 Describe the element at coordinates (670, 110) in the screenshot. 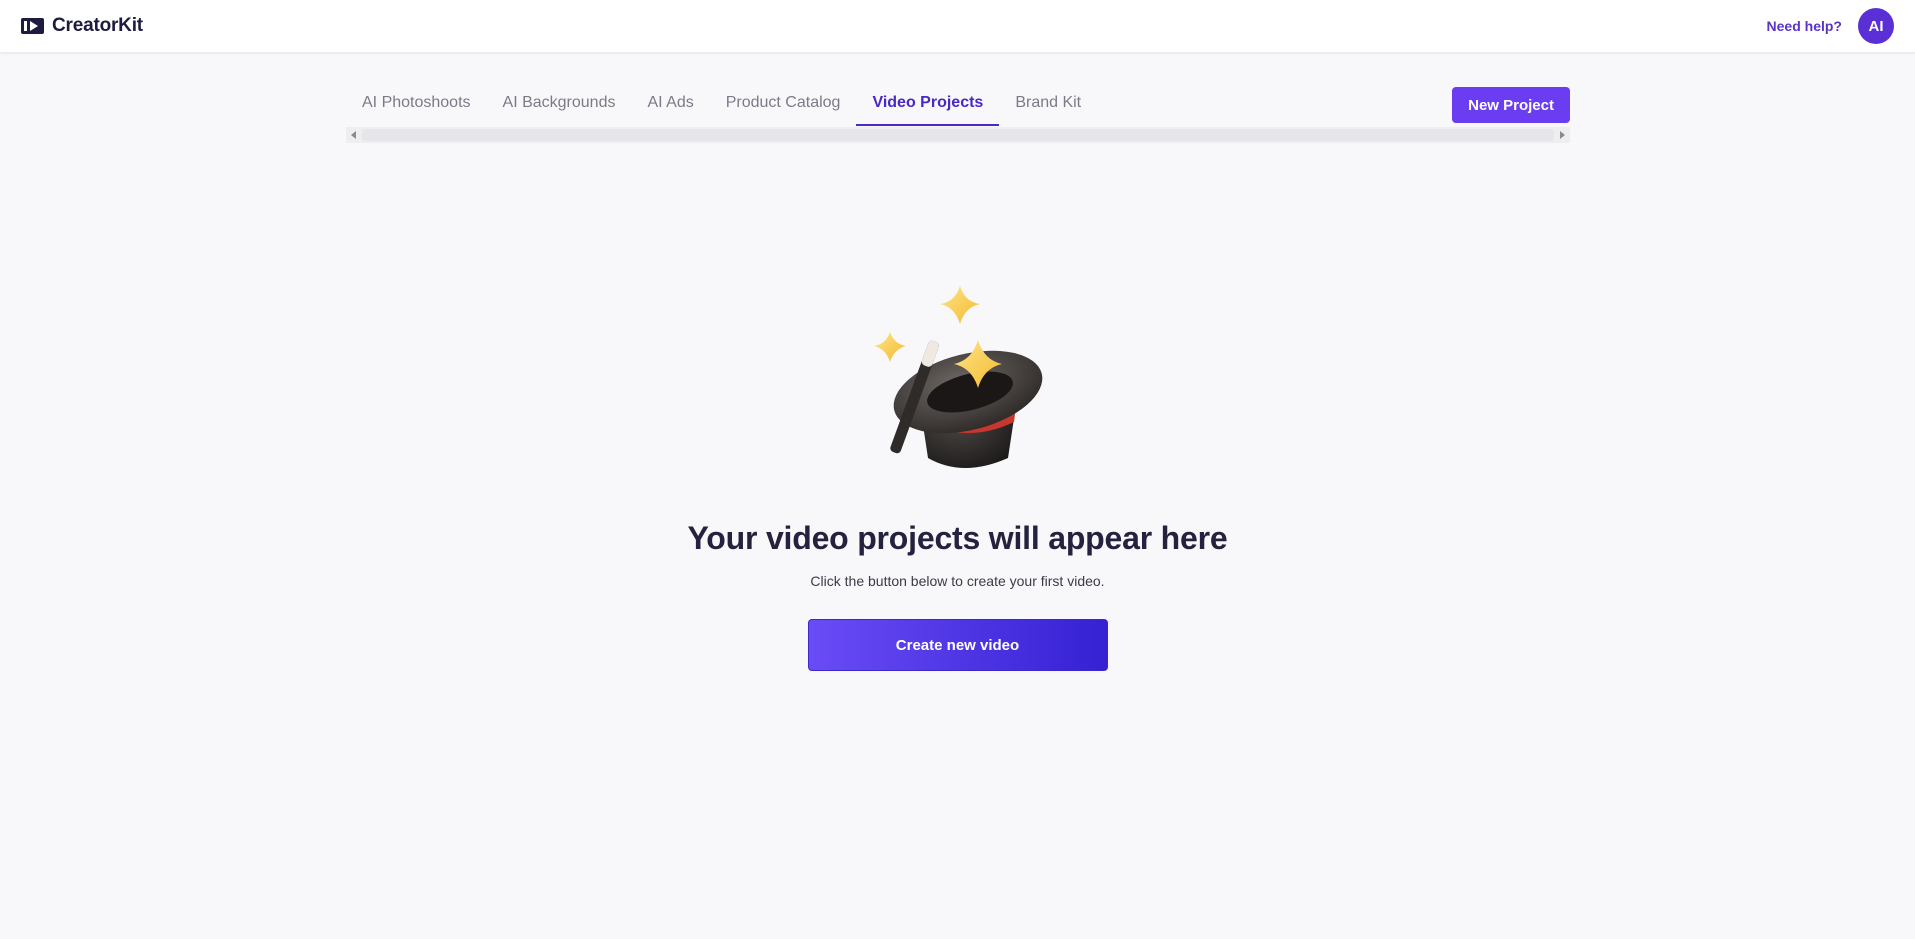

I see `tab-ai-ads: AI Ads` at that location.